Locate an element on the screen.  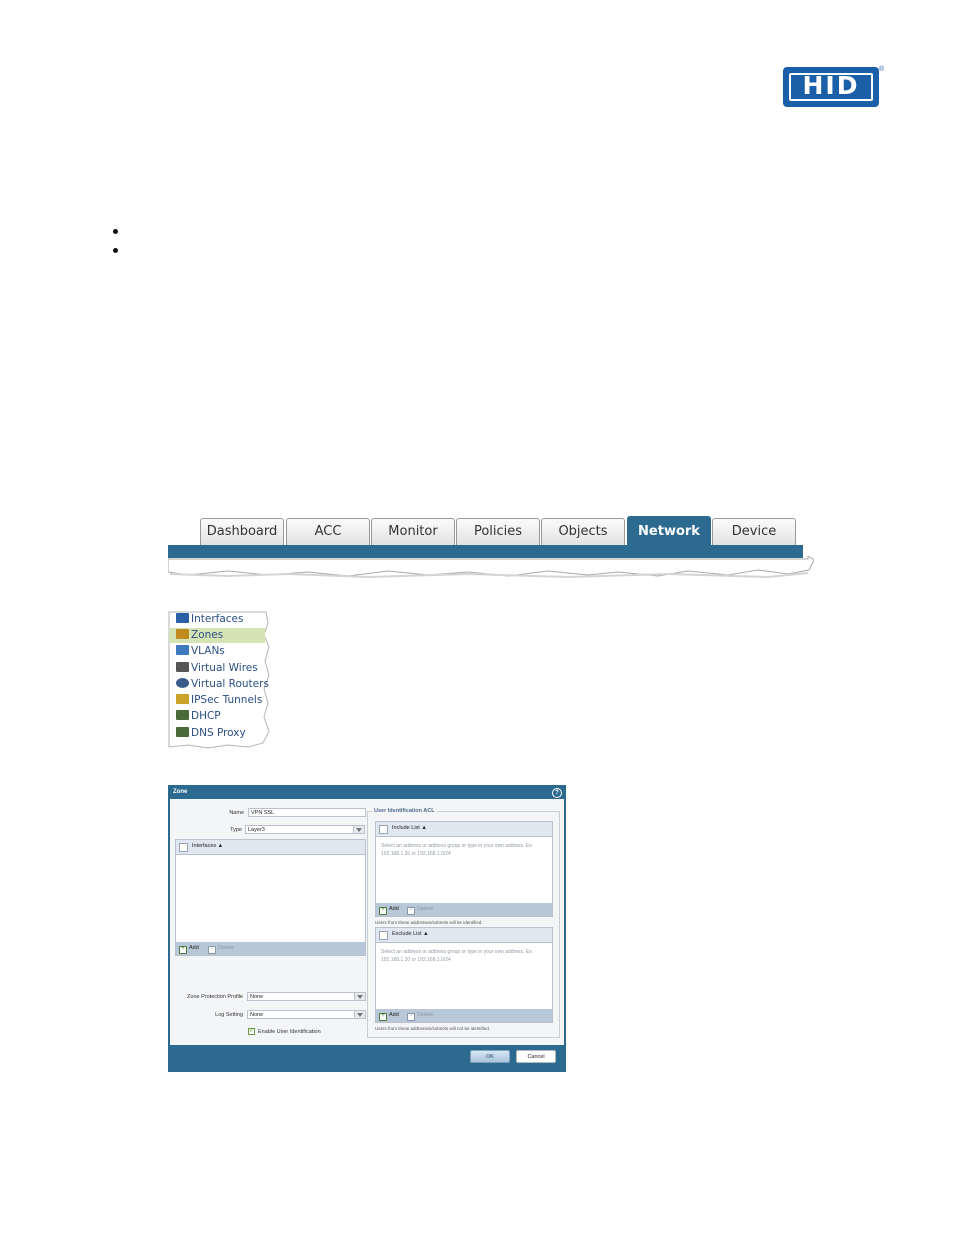
log-setting-label: Log Setting is located at coordinates (229, 1015).